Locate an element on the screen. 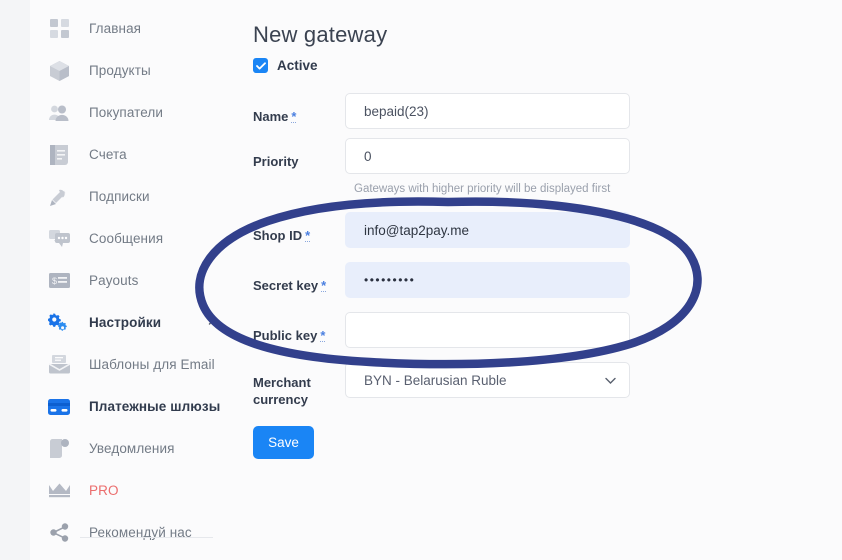 Image resolution: width=842 pixels, height=560 pixels. chat-icon is located at coordinates (59, 239).